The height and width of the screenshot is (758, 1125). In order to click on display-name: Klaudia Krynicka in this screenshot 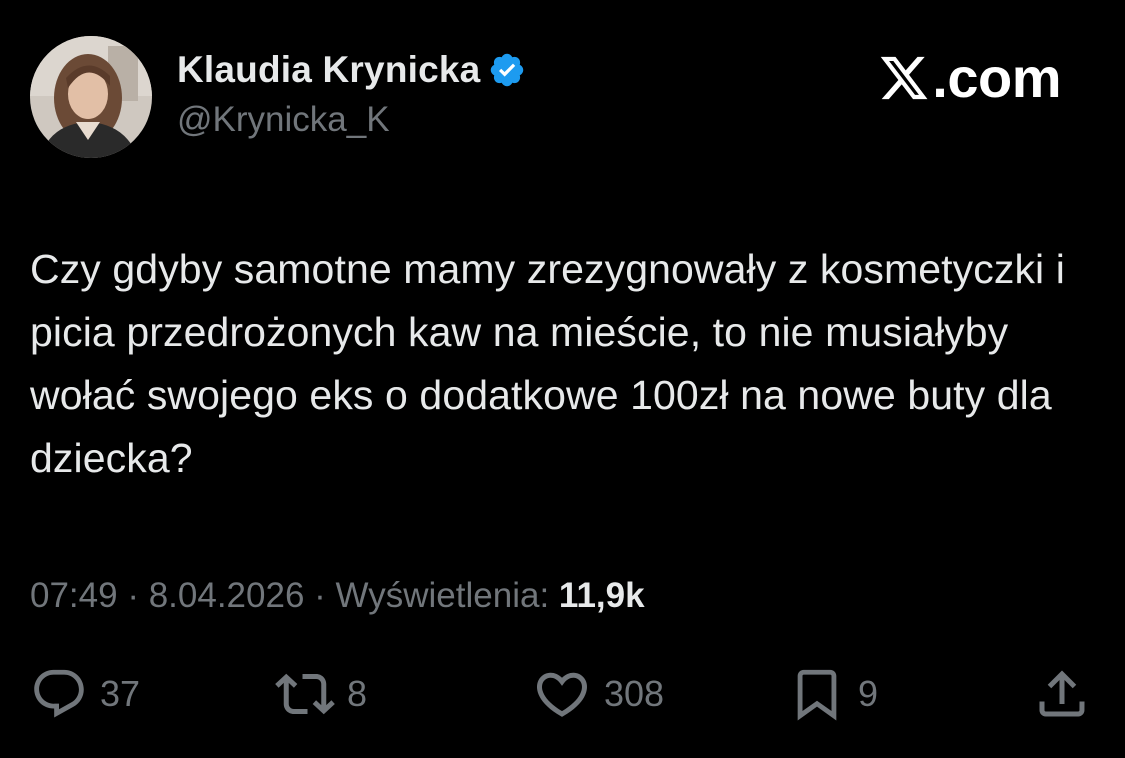, I will do `click(328, 70)`.